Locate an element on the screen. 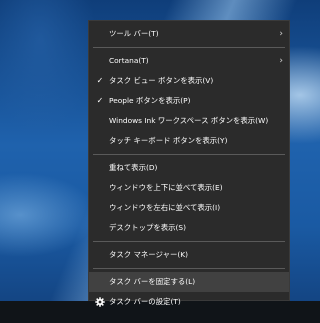 The image size is (320, 323). menu-item-label: タスク バーを固定する(L) is located at coordinates (152, 281).